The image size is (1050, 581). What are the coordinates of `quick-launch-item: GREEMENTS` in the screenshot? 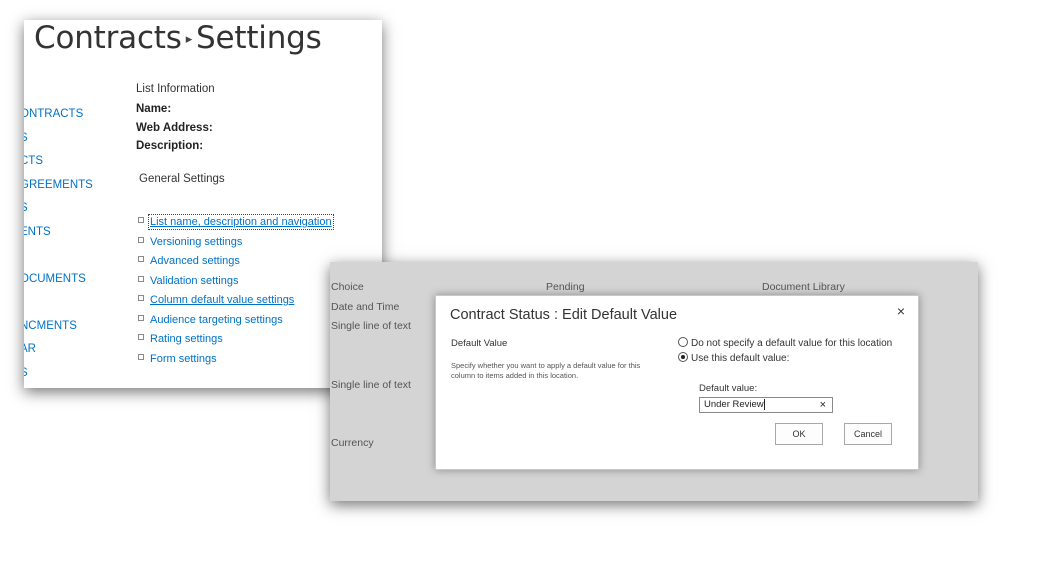 It's located at (58, 185).